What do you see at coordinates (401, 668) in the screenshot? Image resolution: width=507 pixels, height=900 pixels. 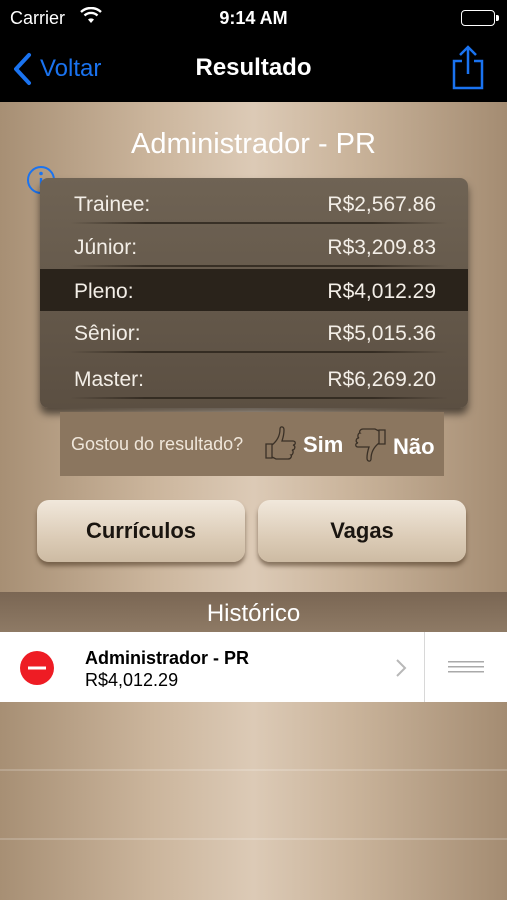 I see `chevron-right-icon` at bounding box center [401, 668].